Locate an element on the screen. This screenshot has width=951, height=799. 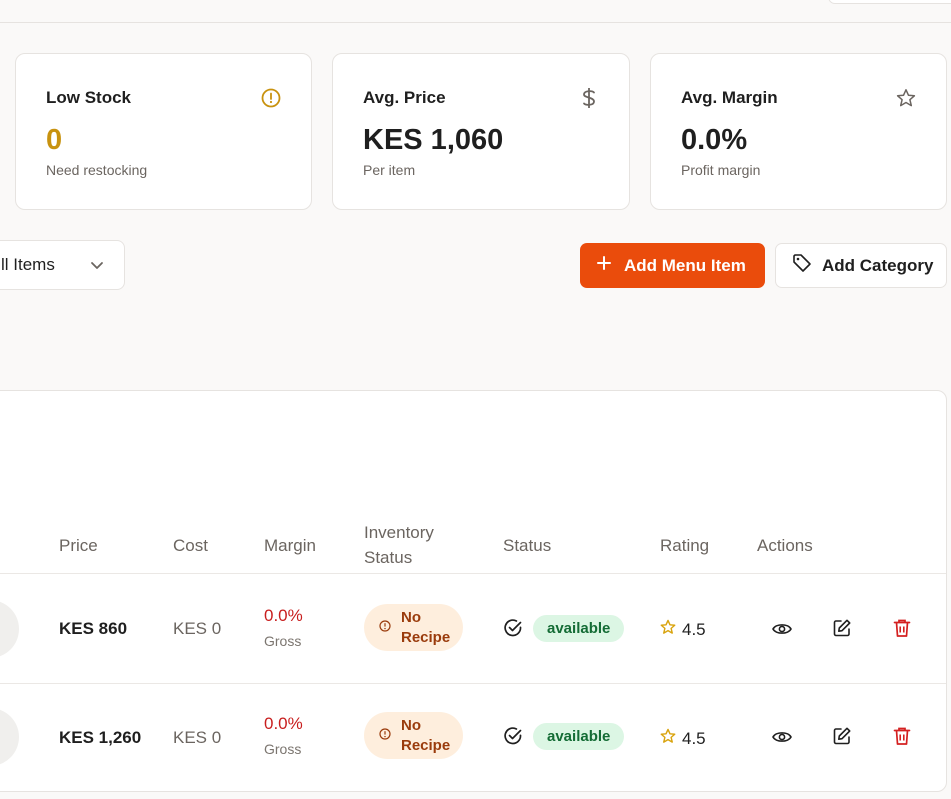
avg-price-value: KES 1,060 is located at coordinates (433, 140).